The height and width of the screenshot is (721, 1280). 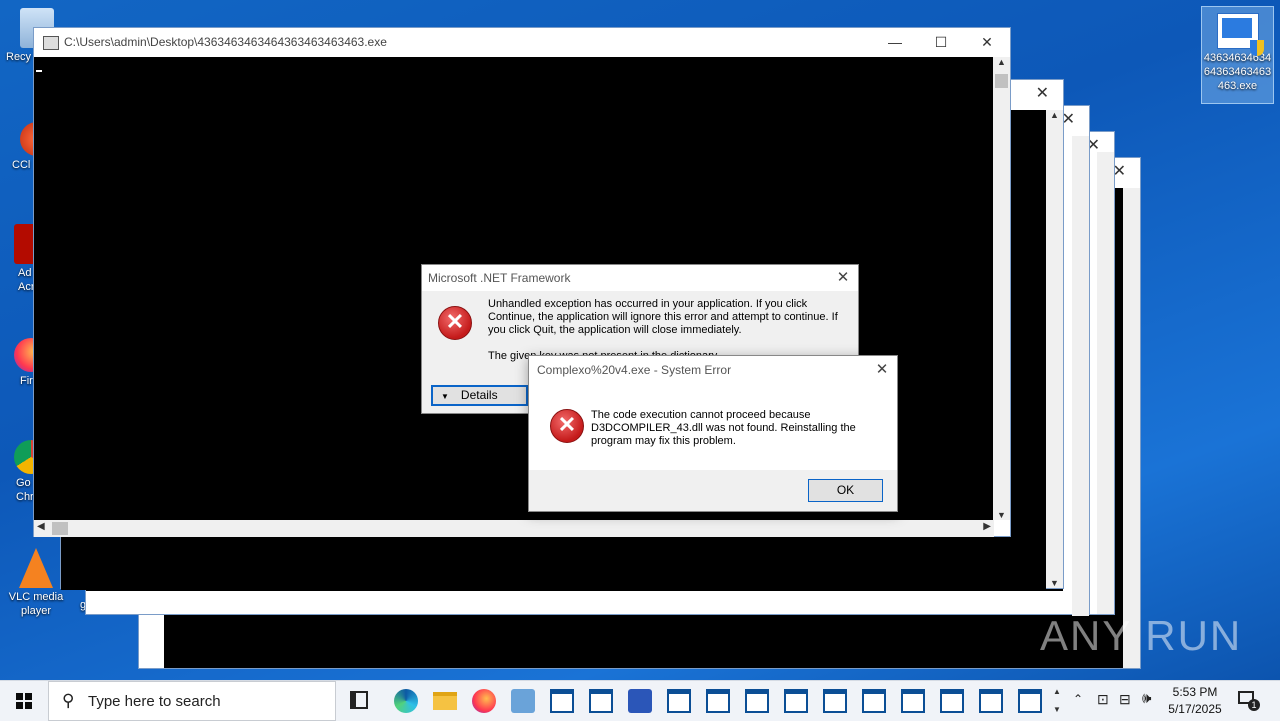 I want to click on scrollbar: ▲ ▼, so click(x=1054, y=349).